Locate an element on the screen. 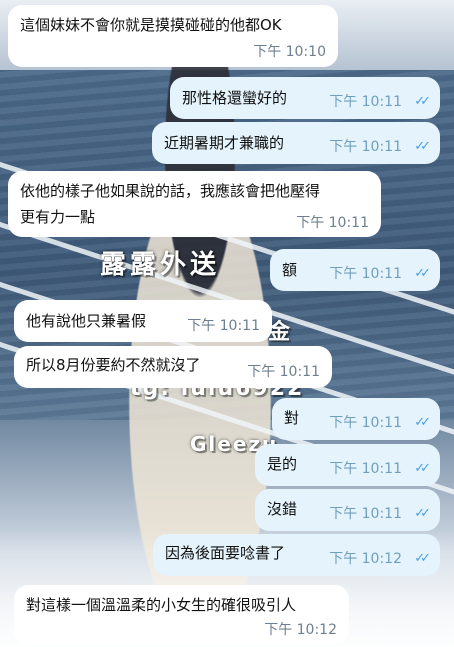 This screenshot has height=647, width=454. message-bubble-outgoing: 沒錯 下午 10:11 ✓✓ is located at coordinates (347, 510).